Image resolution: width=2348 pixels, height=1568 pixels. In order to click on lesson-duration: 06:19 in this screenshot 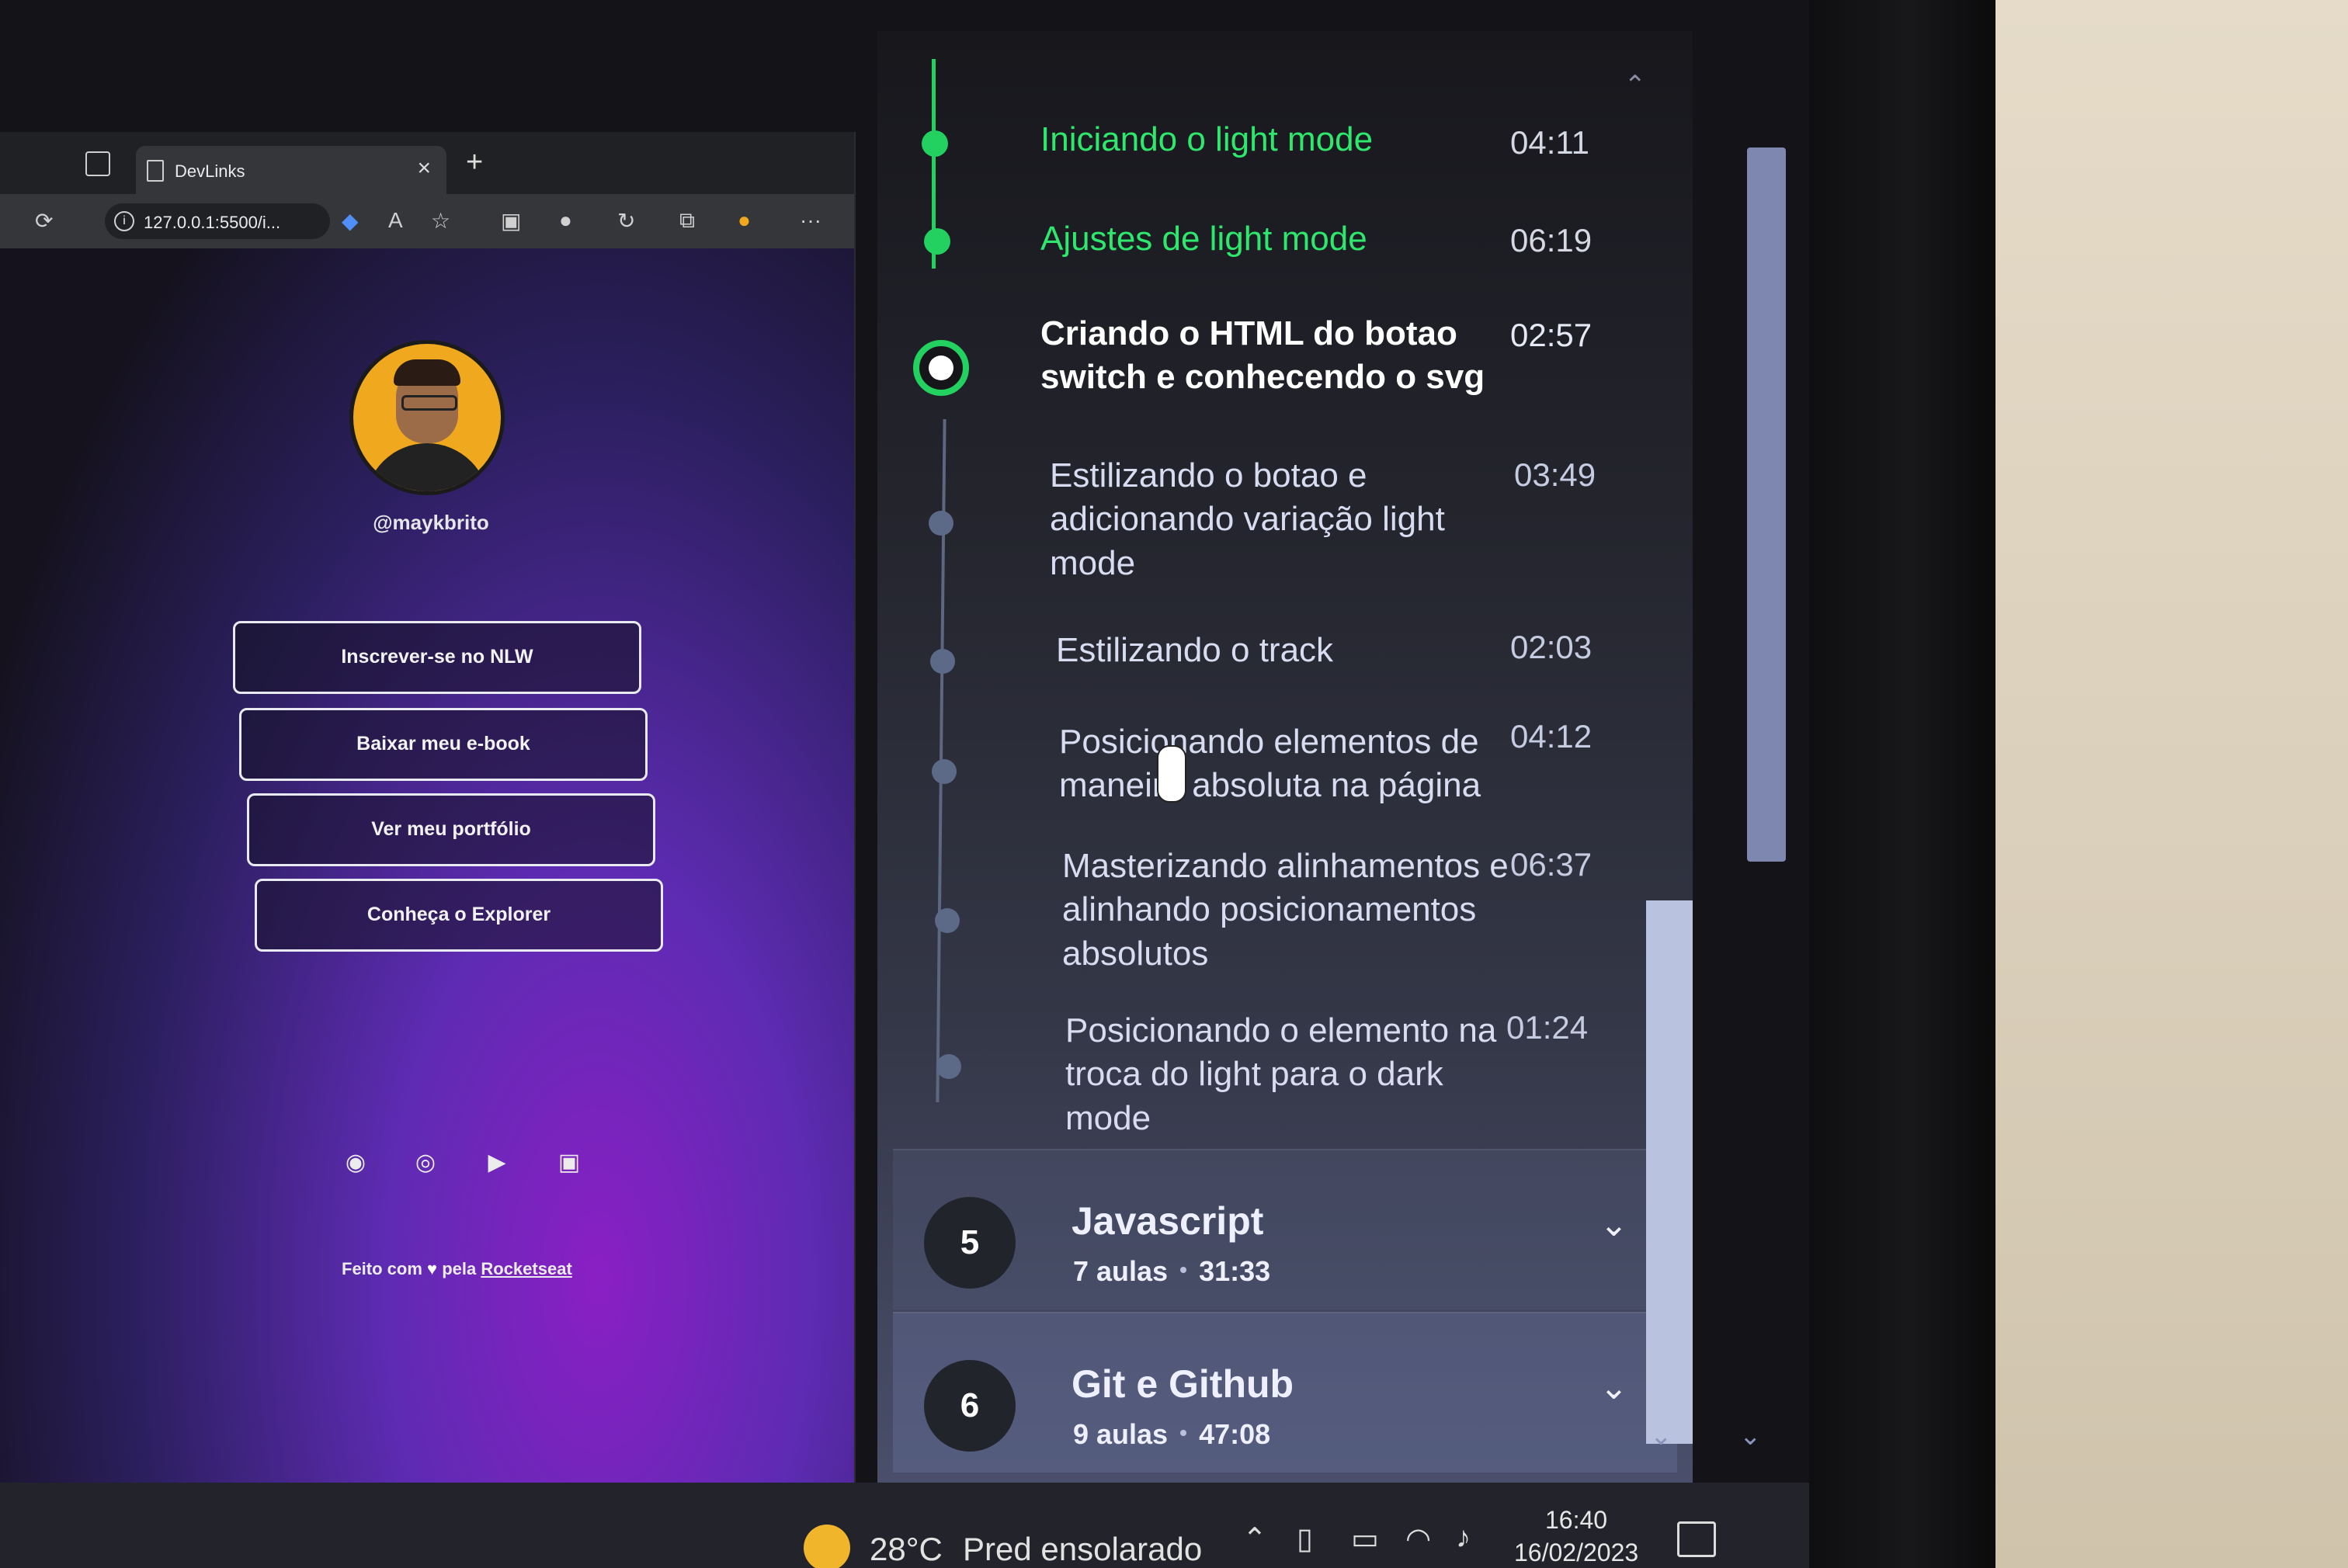, I will do `click(1551, 240)`.